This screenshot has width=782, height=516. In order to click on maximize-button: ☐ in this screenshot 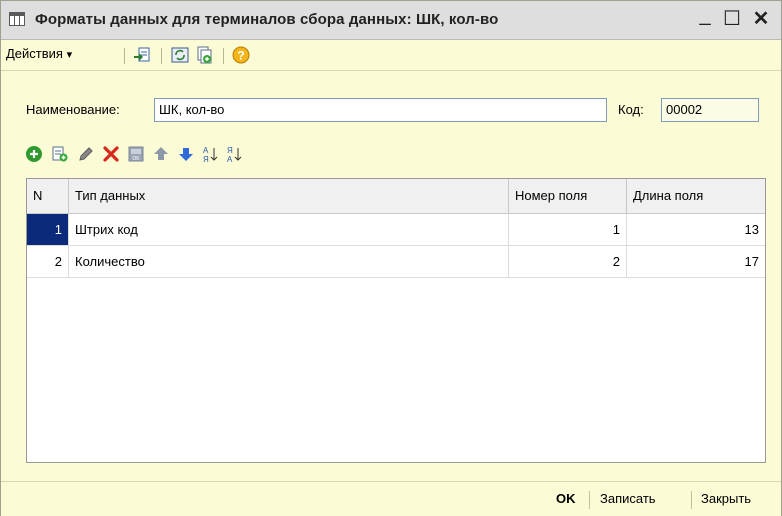, I will do `click(732, 19)`.